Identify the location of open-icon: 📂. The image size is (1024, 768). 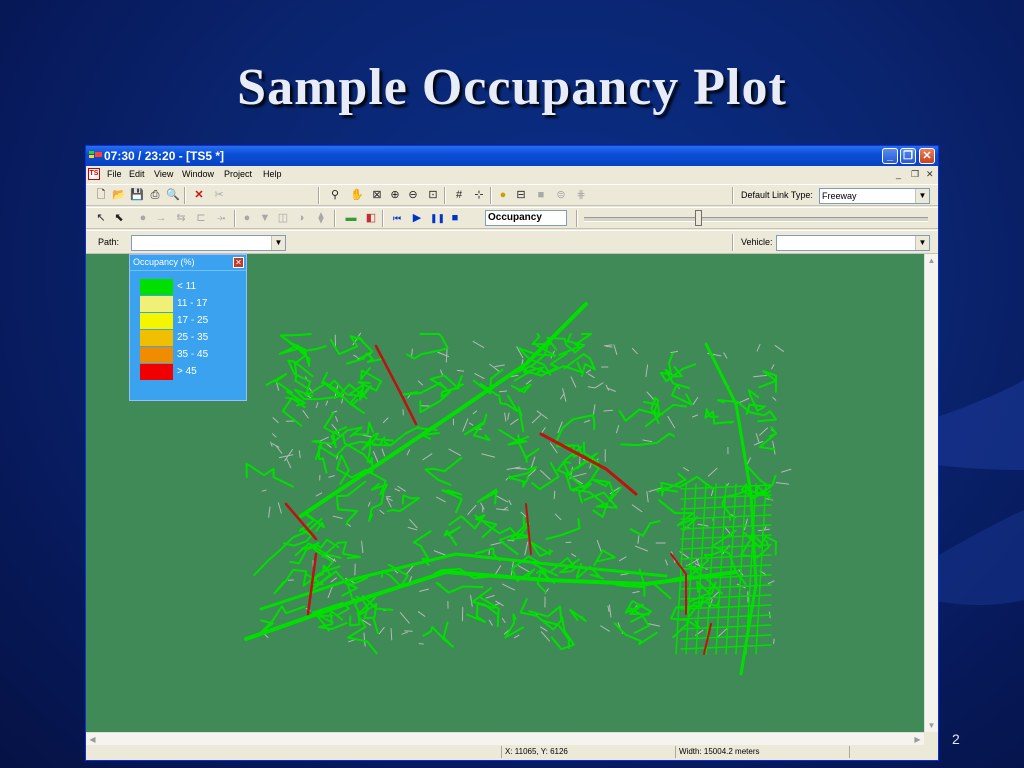
(119, 195).